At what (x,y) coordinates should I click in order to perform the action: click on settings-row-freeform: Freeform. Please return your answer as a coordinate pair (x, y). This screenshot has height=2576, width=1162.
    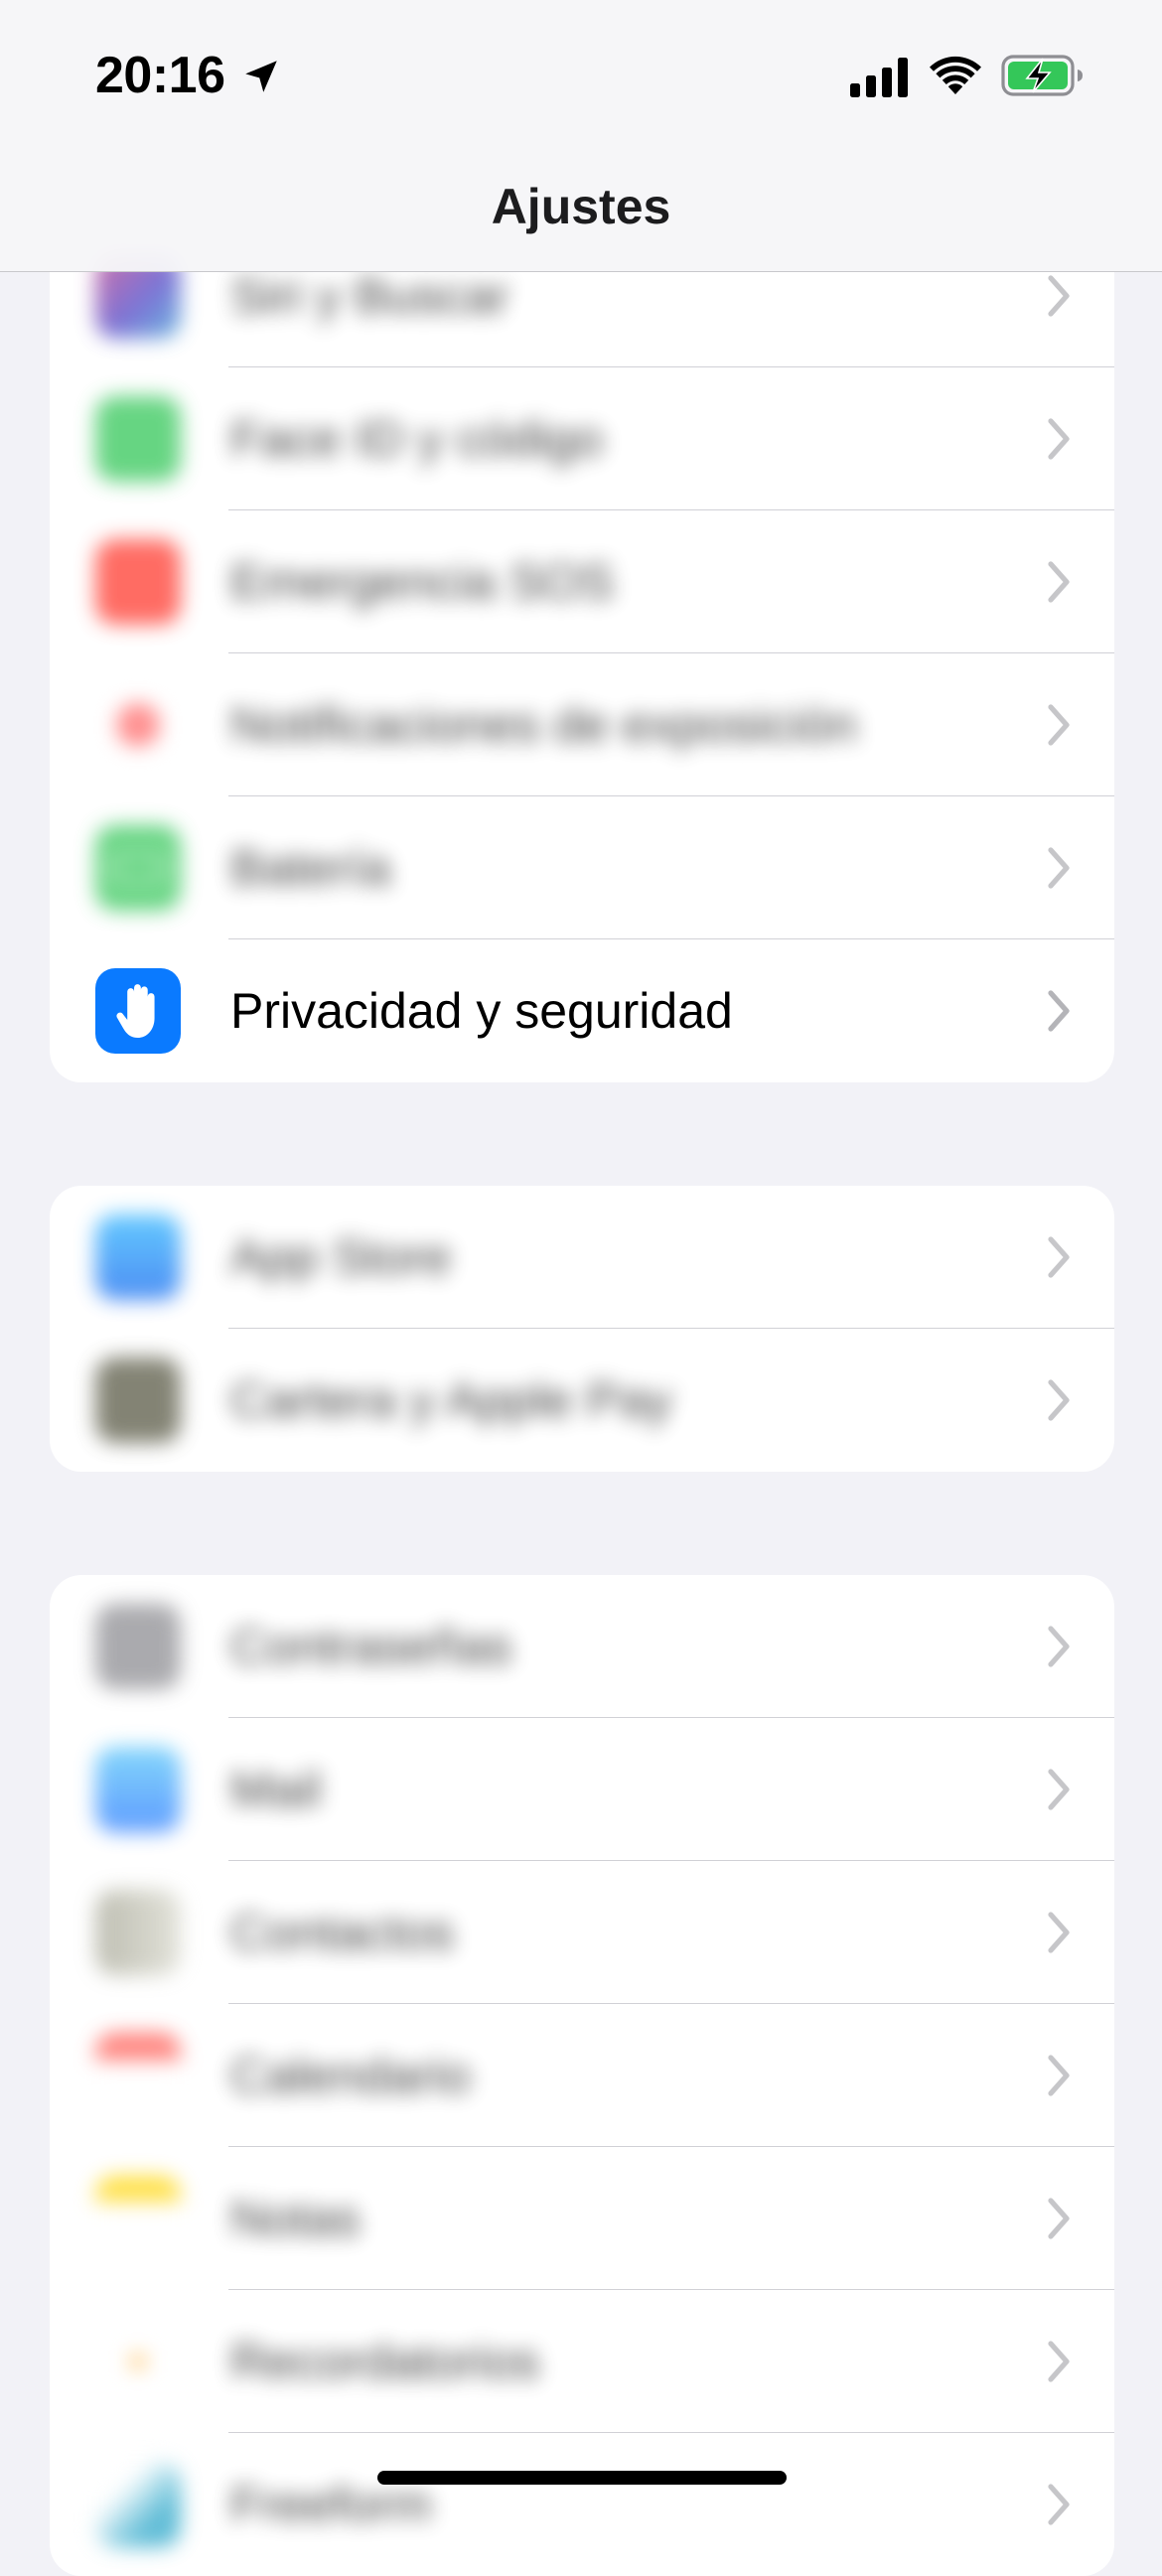
    Looking at the image, I should click on (582, 2505).